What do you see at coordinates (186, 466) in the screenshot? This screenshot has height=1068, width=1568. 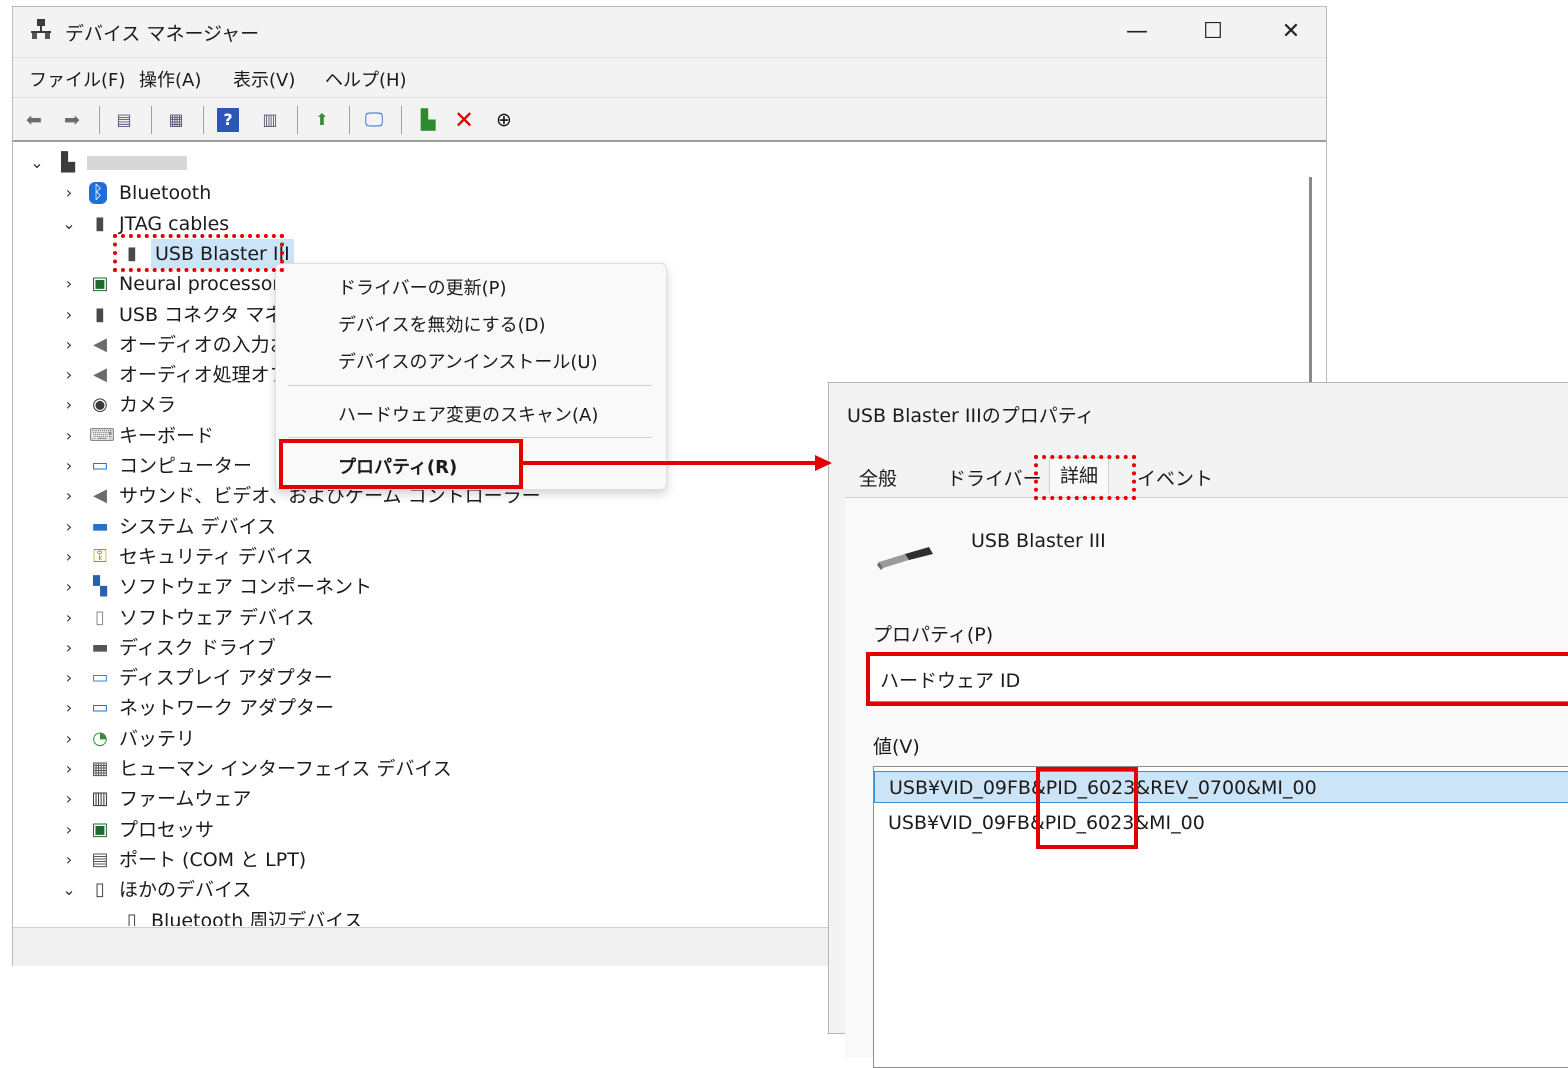 I see `tree-item-label: コンピューター` at bounding box center [186, 466].